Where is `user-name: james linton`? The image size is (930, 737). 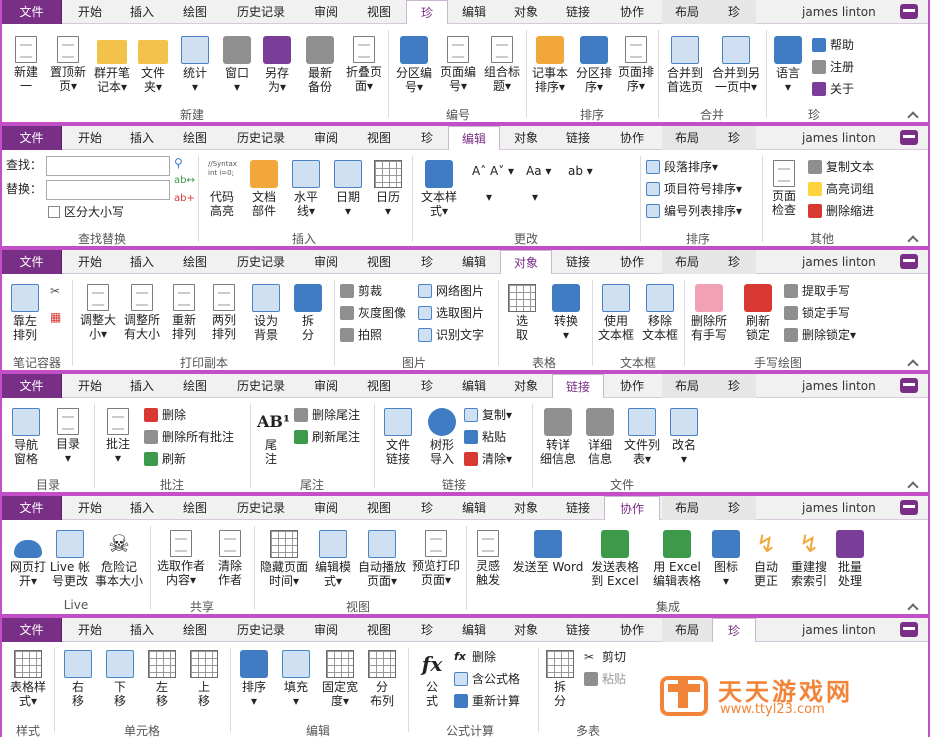
user-name: james linton is located at coordinates (839, 262).